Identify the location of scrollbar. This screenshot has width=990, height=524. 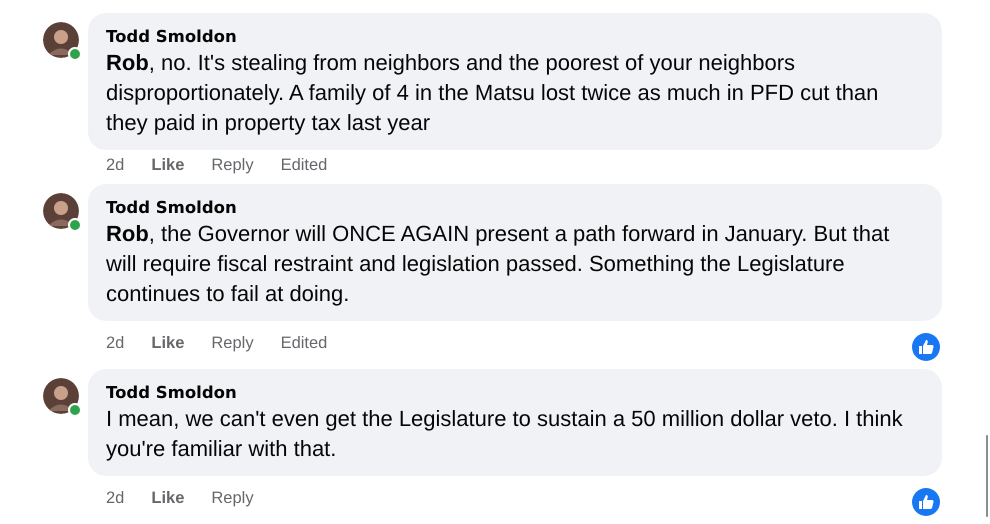
(987, 476).